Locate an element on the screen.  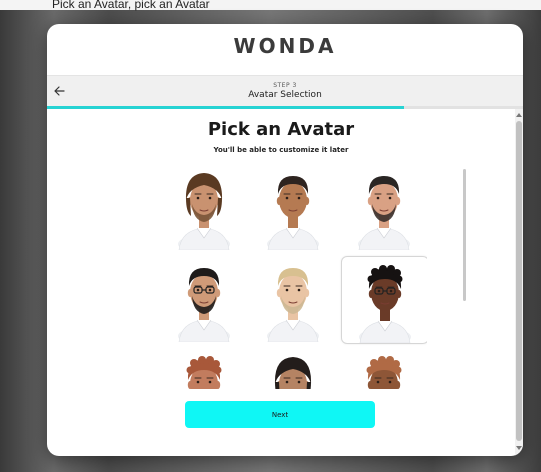
avatar-7-portrait is located at coordinates (204, 372).